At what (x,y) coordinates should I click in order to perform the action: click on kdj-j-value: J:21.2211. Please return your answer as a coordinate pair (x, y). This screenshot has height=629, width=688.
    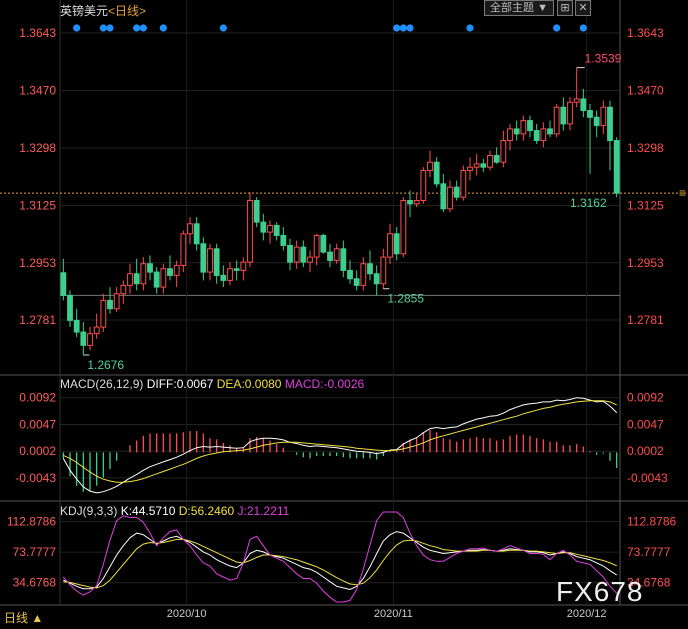
    Looking at the image, I should click on (263, 511).